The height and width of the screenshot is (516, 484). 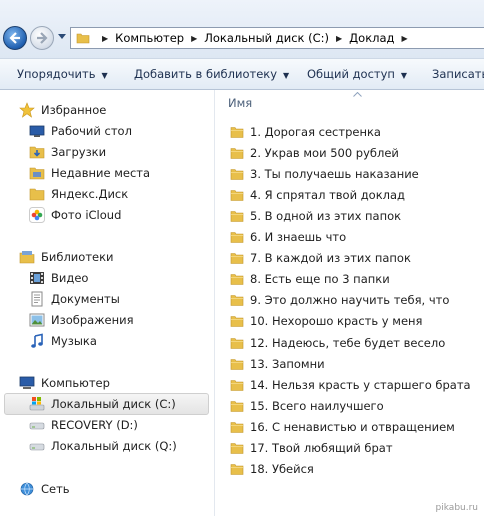 I want to click on back-button, so click(x=15, y=38).